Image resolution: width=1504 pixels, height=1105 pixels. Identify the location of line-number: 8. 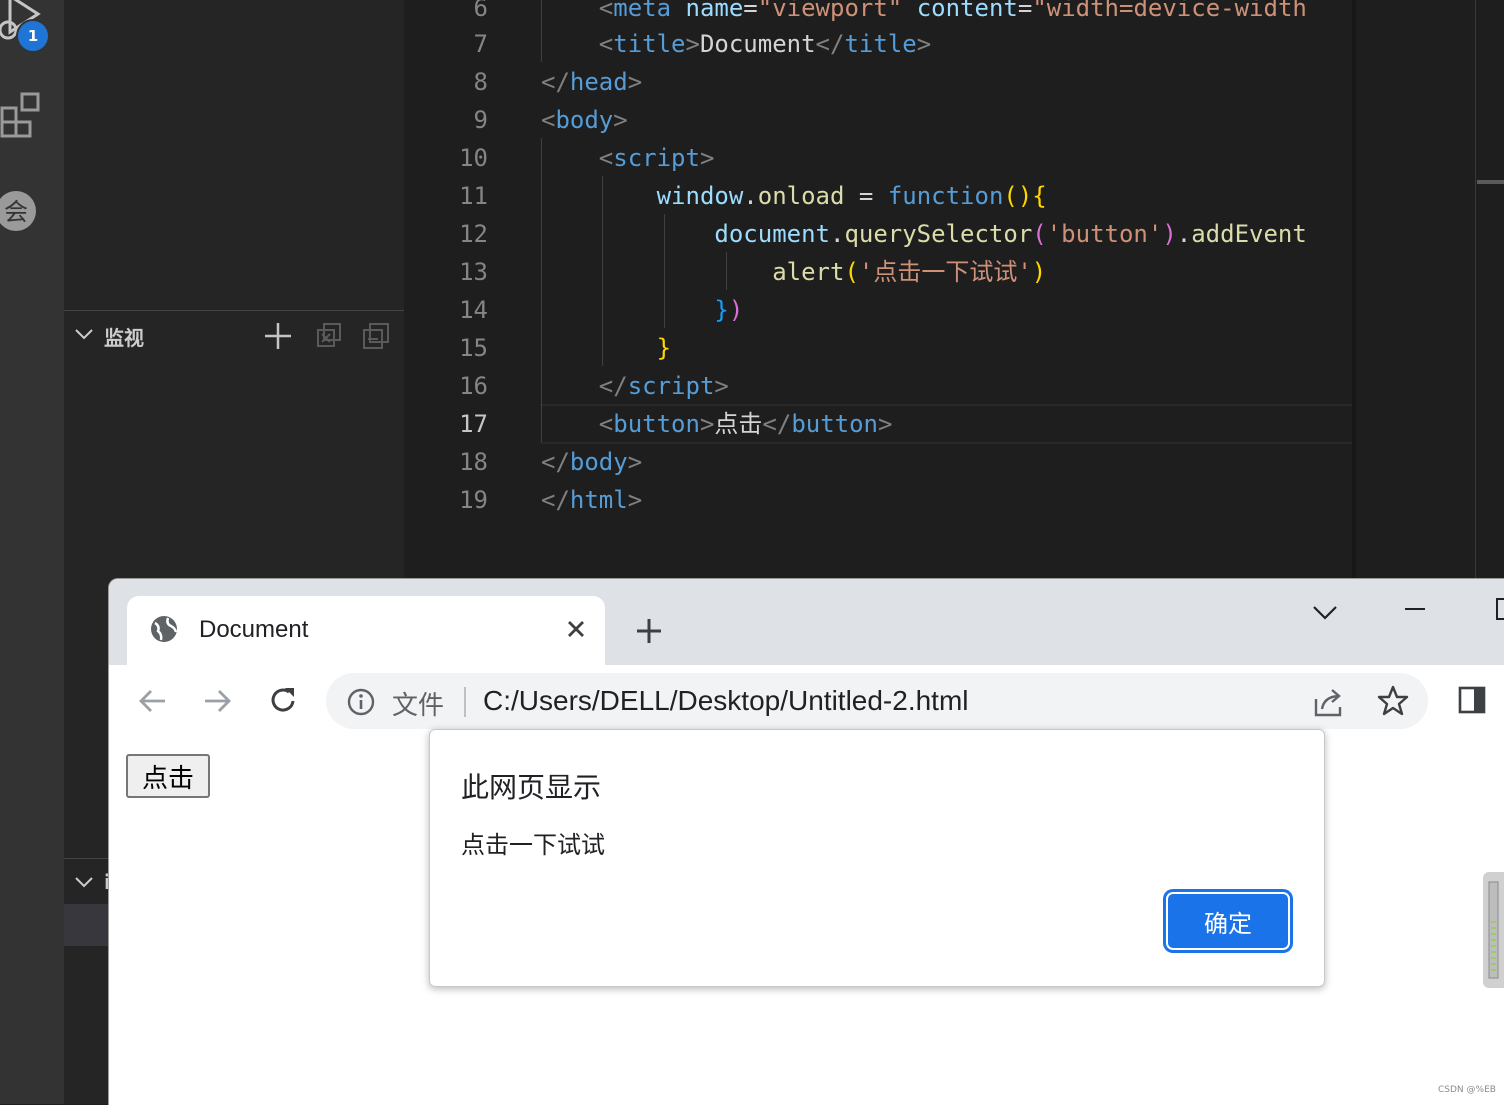
(480, 82).